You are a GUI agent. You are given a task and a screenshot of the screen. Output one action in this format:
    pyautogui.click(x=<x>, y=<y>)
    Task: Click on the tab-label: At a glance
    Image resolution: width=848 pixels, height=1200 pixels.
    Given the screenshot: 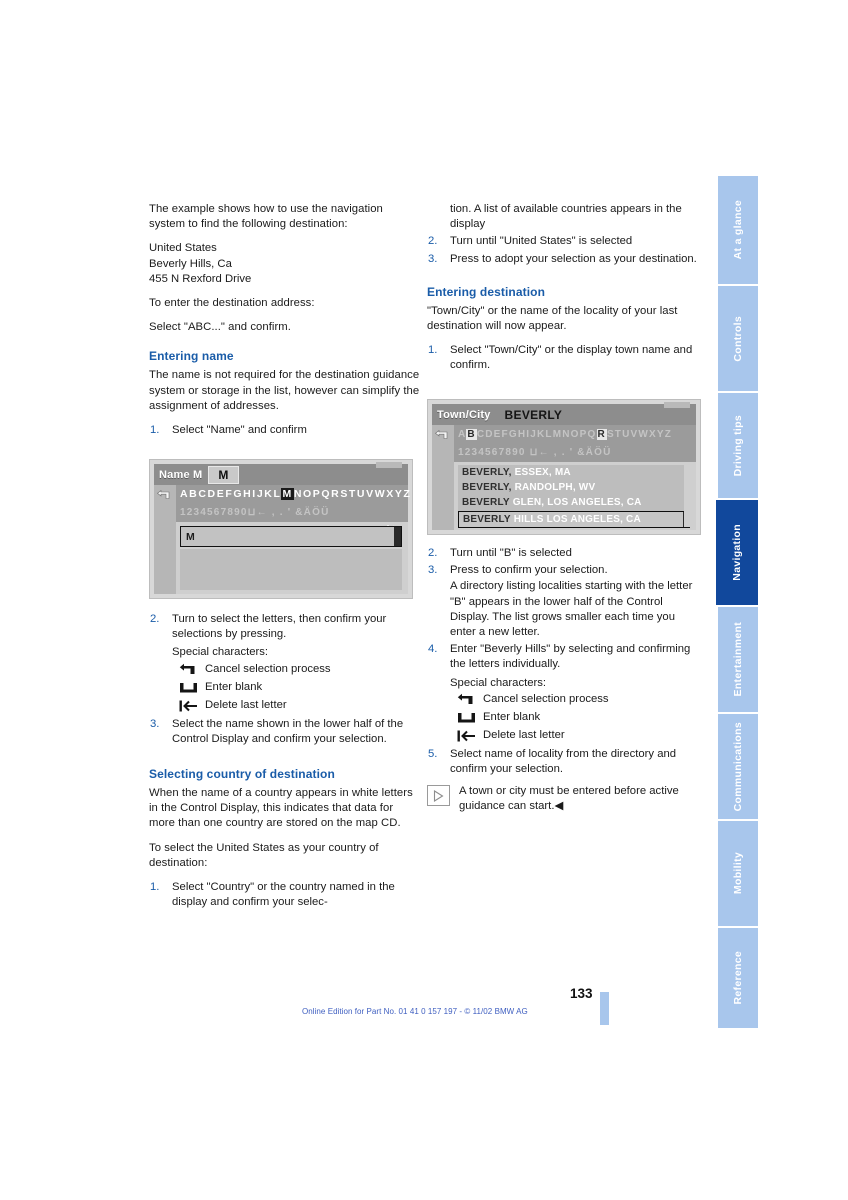 What is the action you would take?
    pyautogui.click(x=738, y=230)
    